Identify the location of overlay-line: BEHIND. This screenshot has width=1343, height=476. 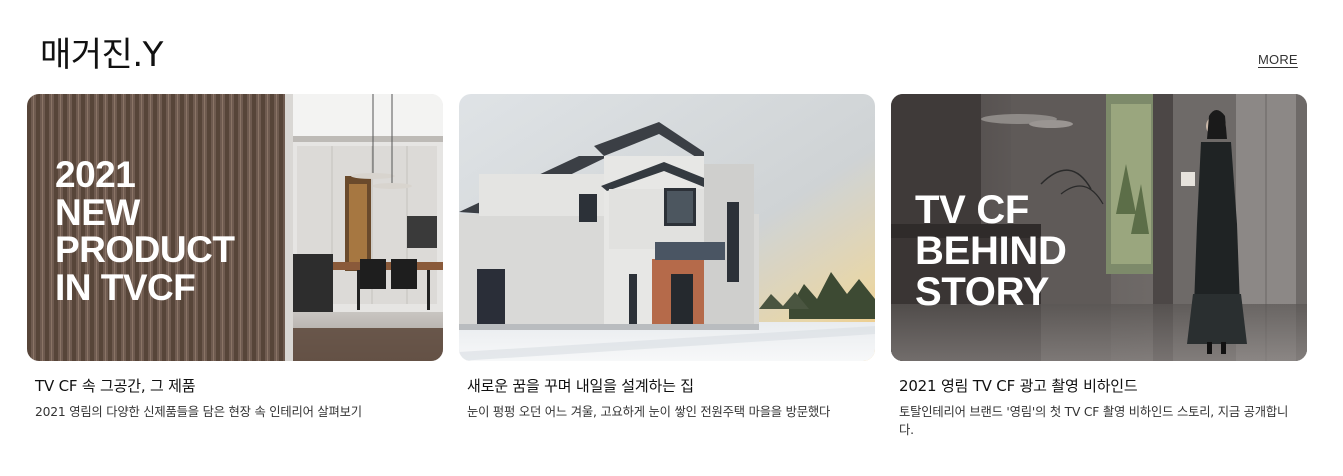
(991, 250).